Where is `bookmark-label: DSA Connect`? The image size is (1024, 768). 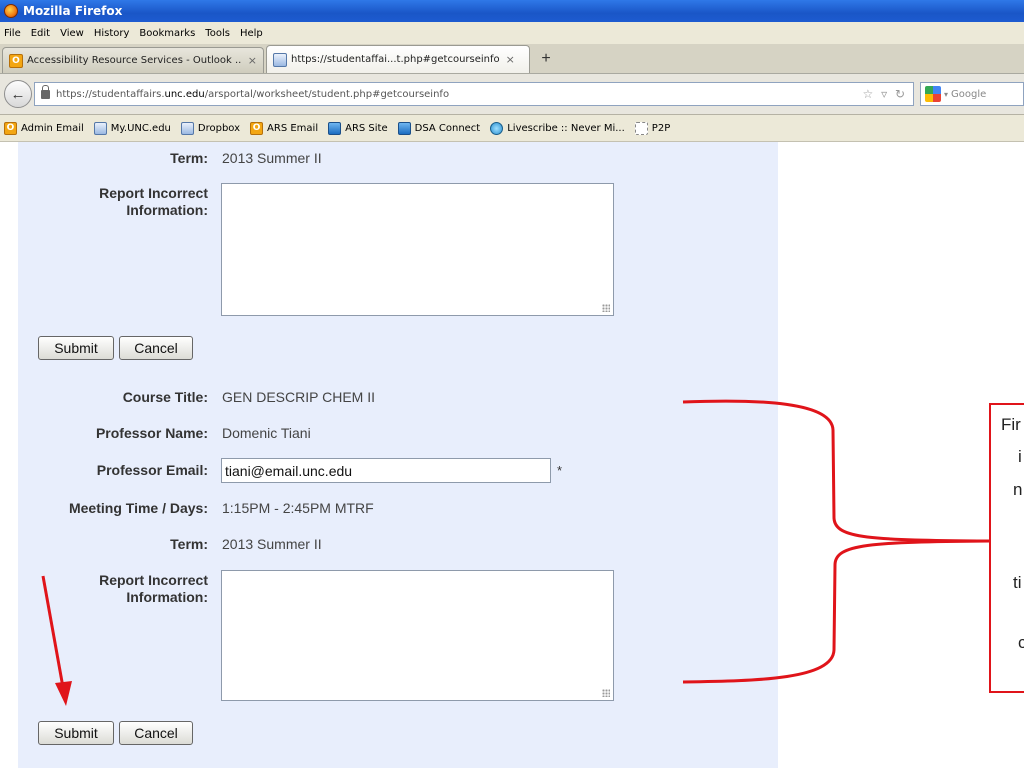
bookmark-label: DSA Connect is located at coordinates (447, 128).